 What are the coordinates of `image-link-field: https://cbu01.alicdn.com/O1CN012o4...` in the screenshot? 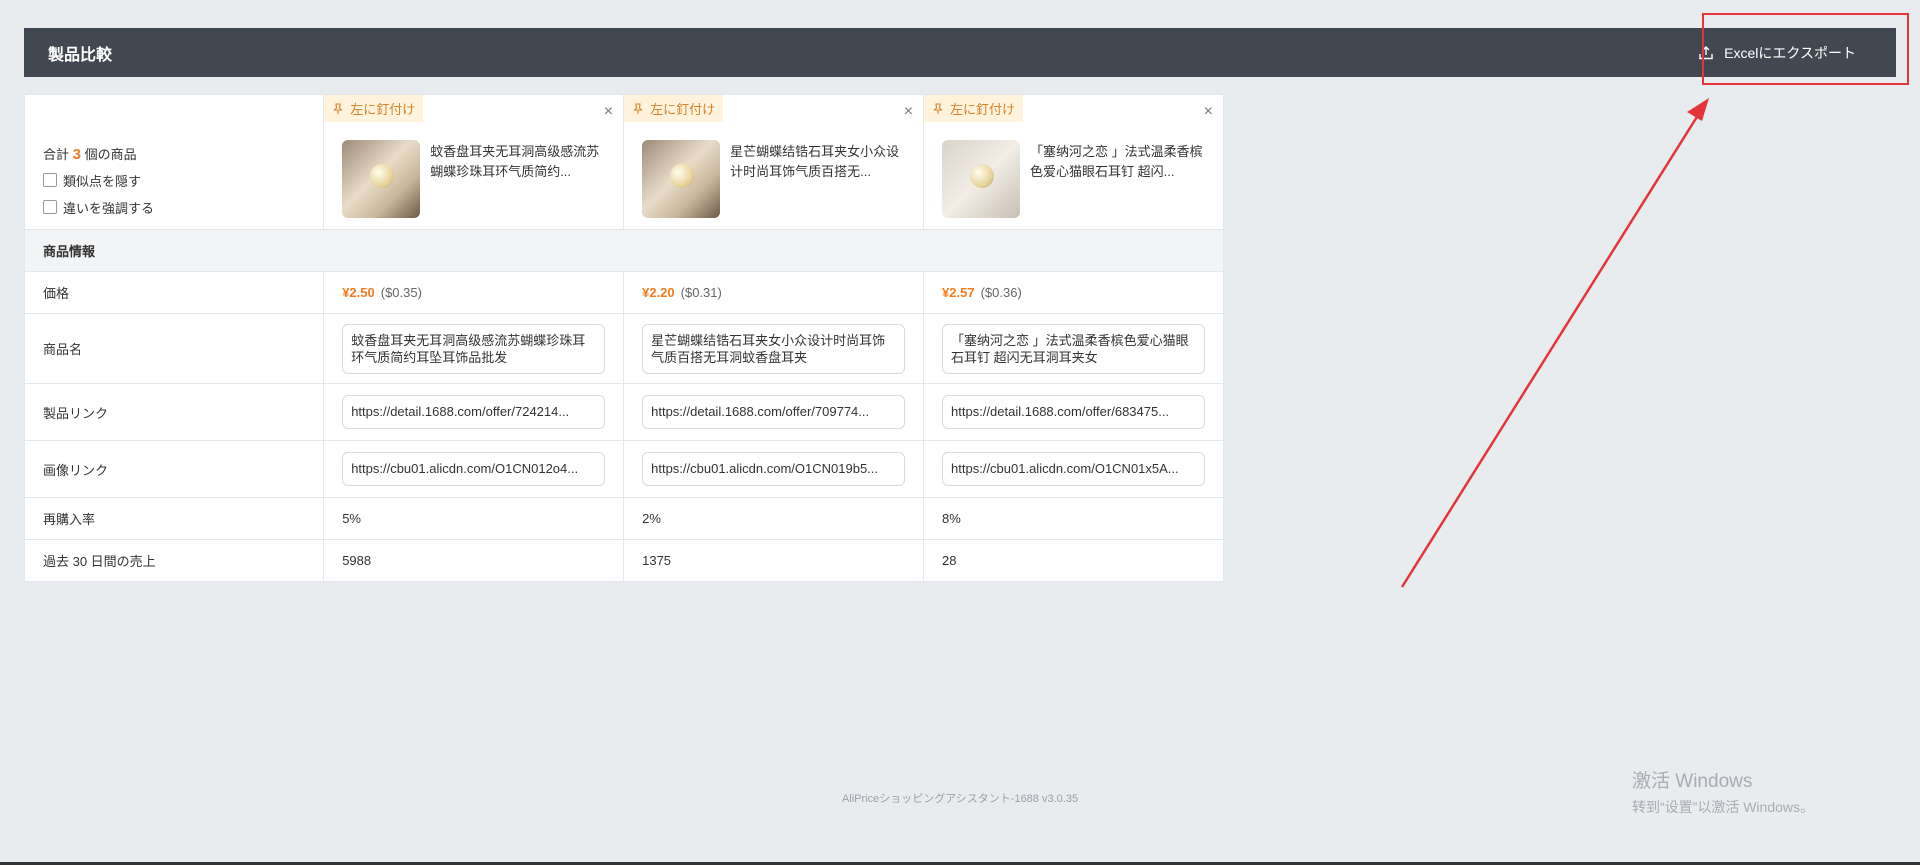 It's located at (474, 469).